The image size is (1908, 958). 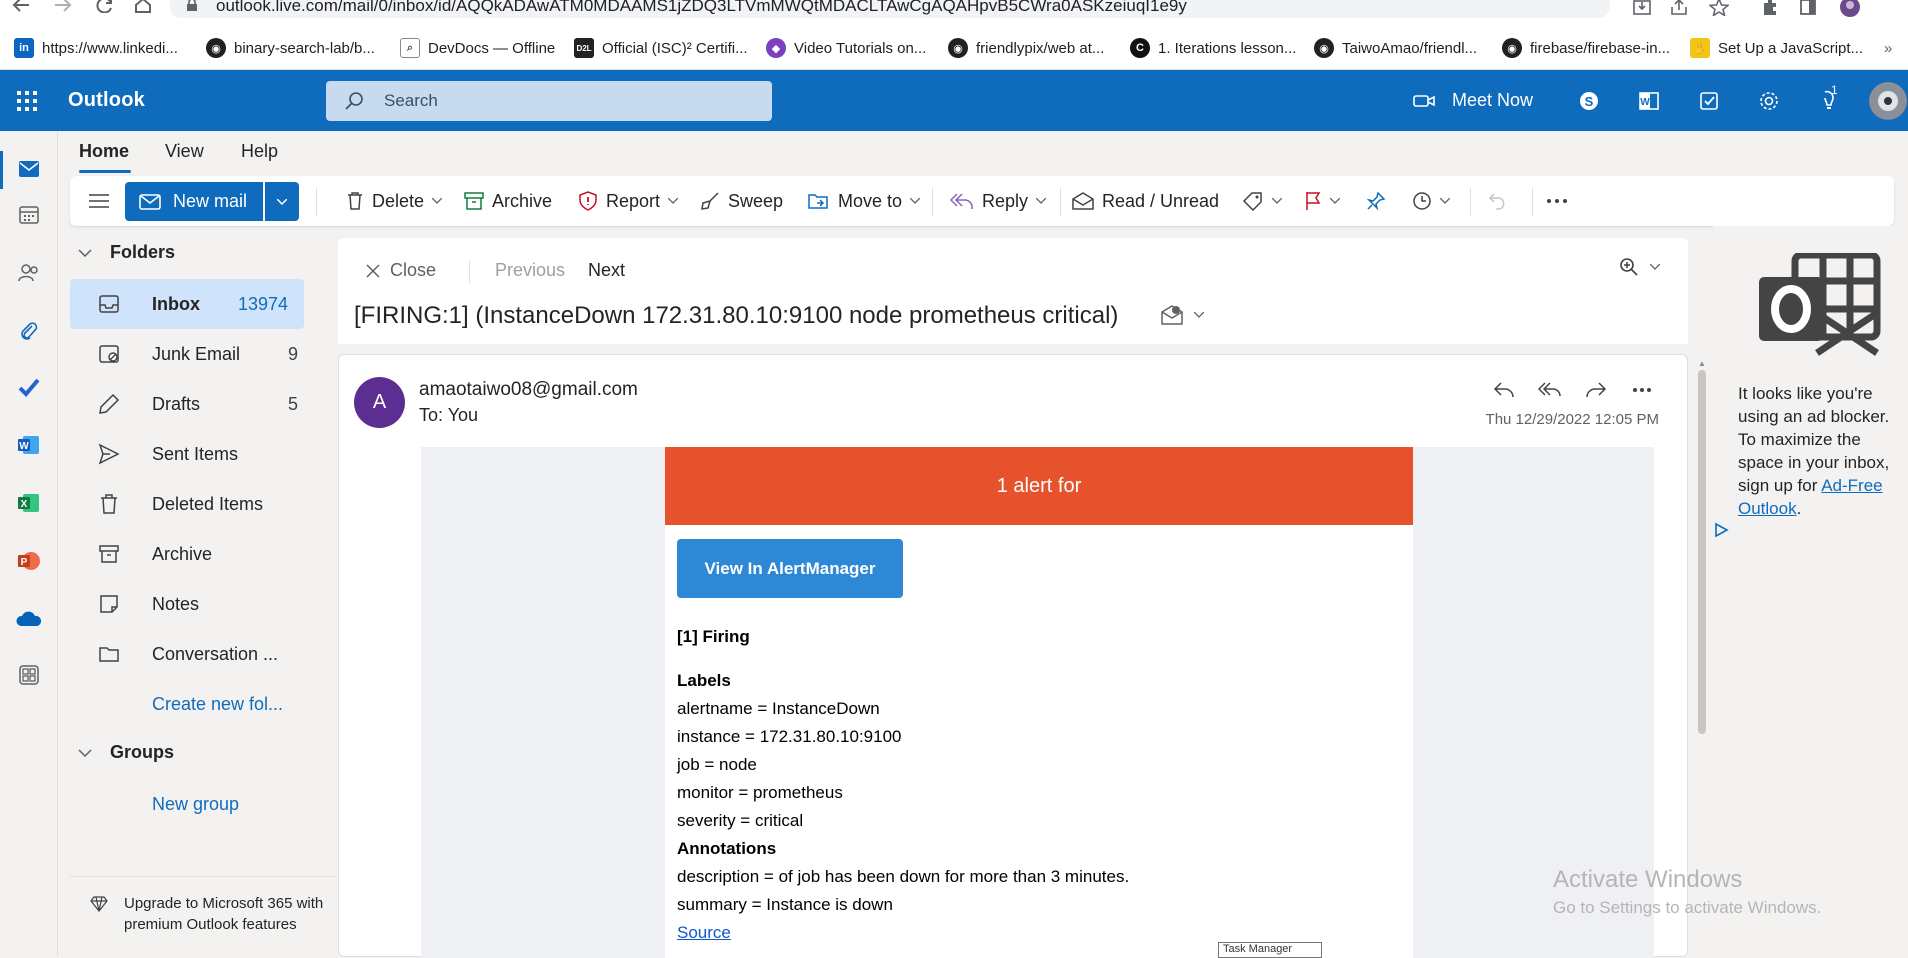 I want to click on onedrive-icon, so click(x=29, y=619).